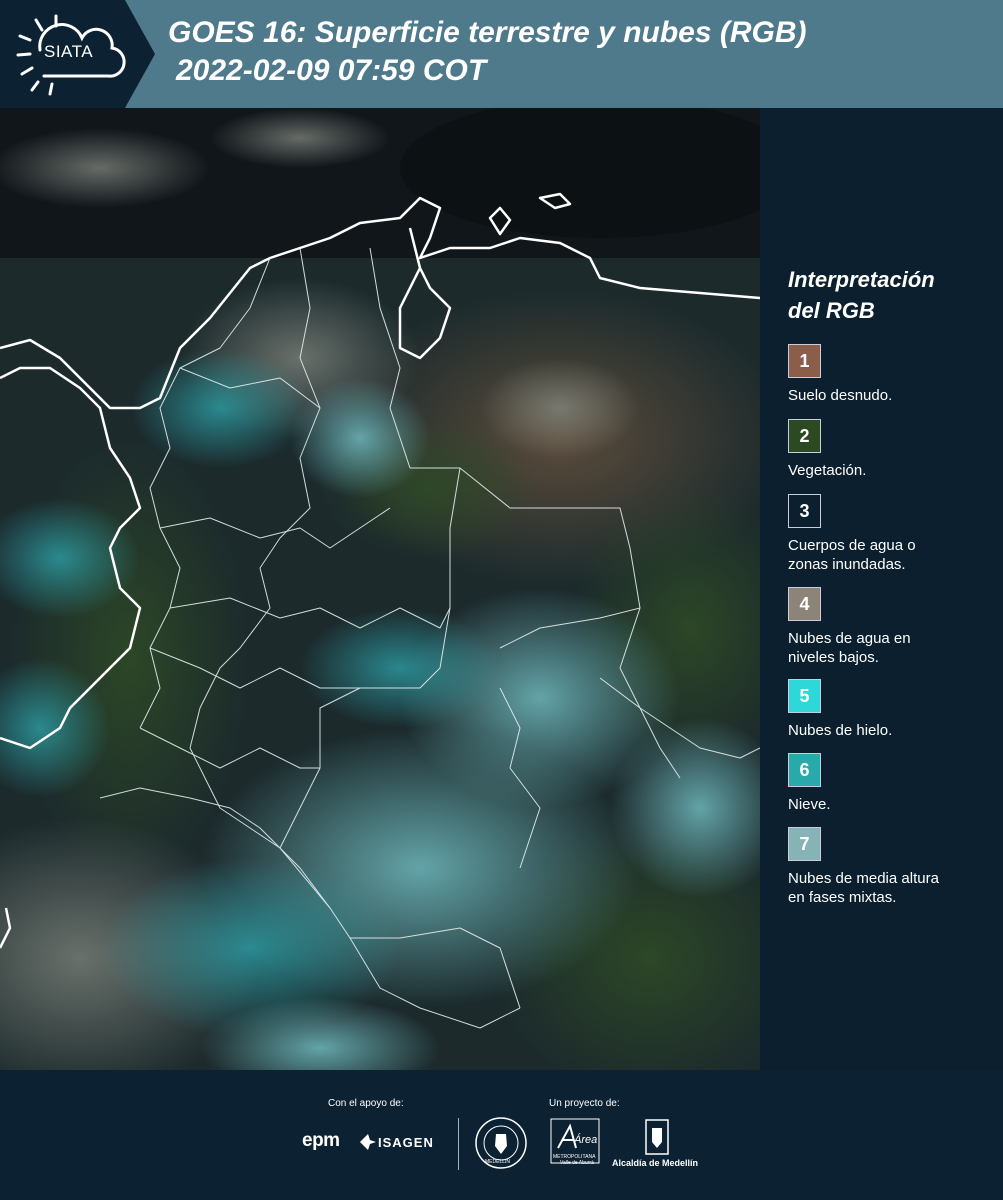 Image resolution: width=1003 pixels, height=1200 pixels. What do you see at coordinates (893, 627) in the screenshot?
I see `legend-item: 4 Nubes de agua en niveles bajos.` at bounding box center [893, 627].